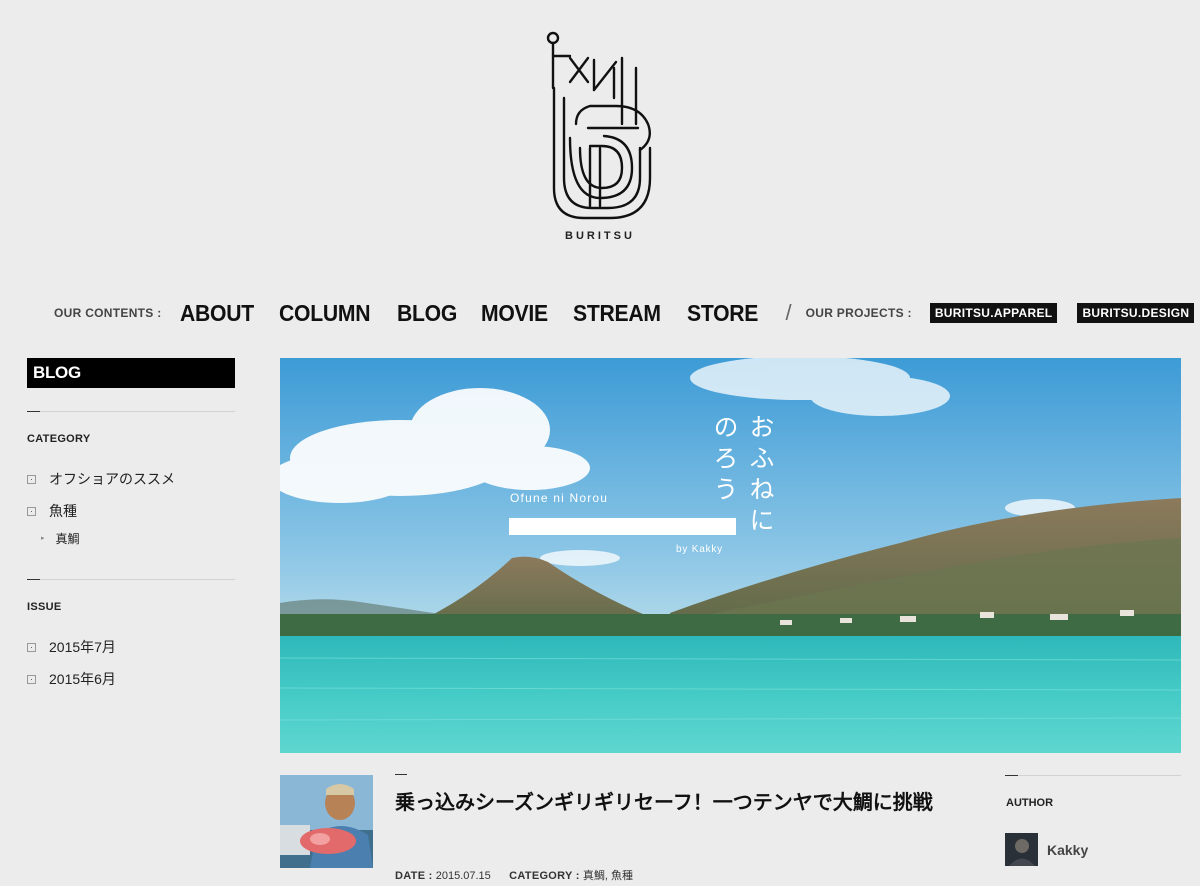 Image resolution: width=1200 pixels, height=886 pixels. I want to click on issue-item-2015-07: 2015年7月, so click(131, 647).